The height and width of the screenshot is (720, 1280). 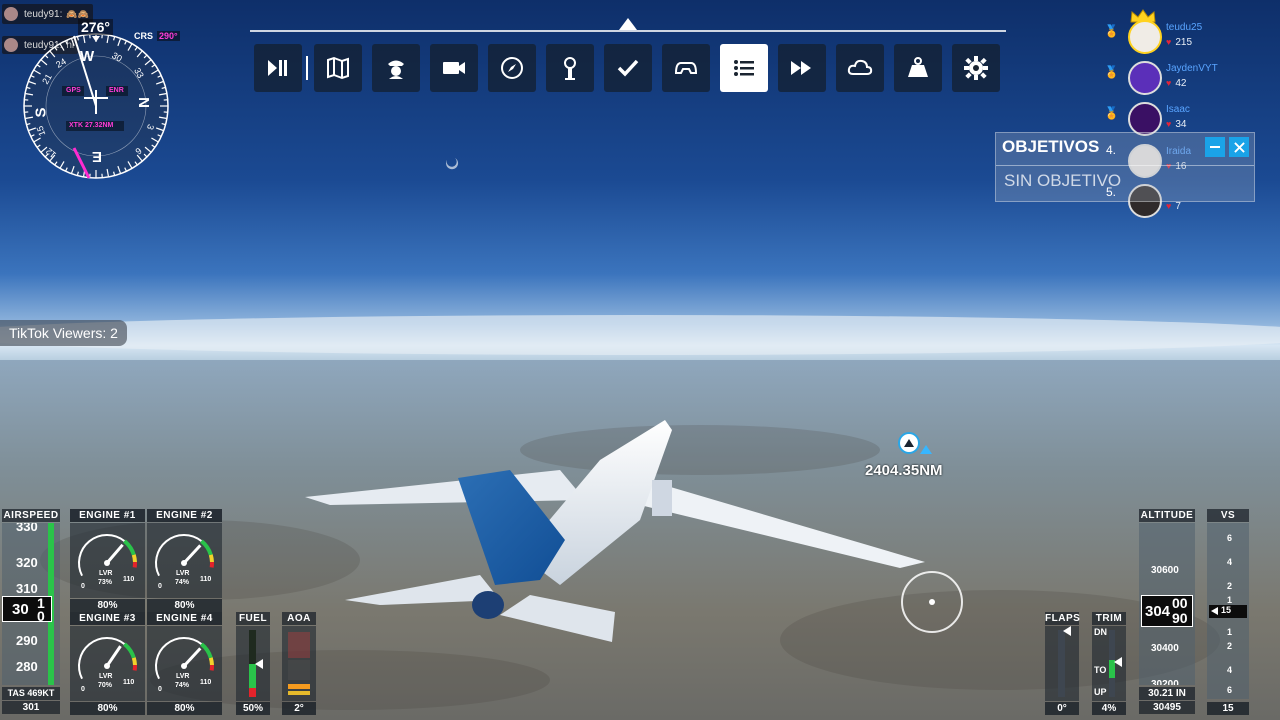 What do you see at coordinates (259, 663) in the screenshot?
I see `fuel-marker-icon` at bounding box center [259, 663].